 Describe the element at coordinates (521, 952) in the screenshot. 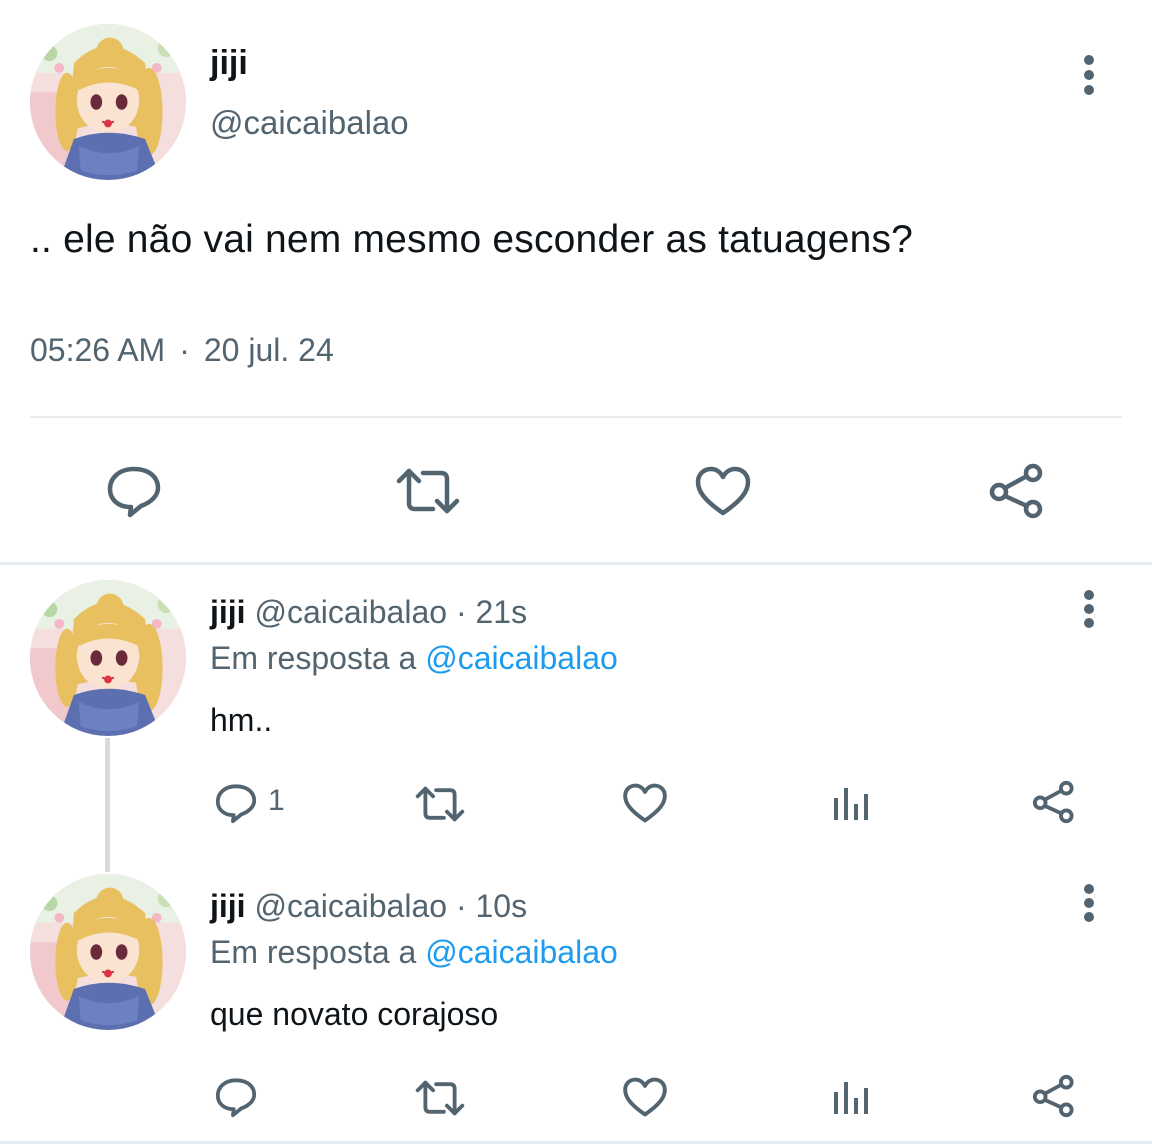

I see `reply-2-mention-link: @caicaibalao` at that location.